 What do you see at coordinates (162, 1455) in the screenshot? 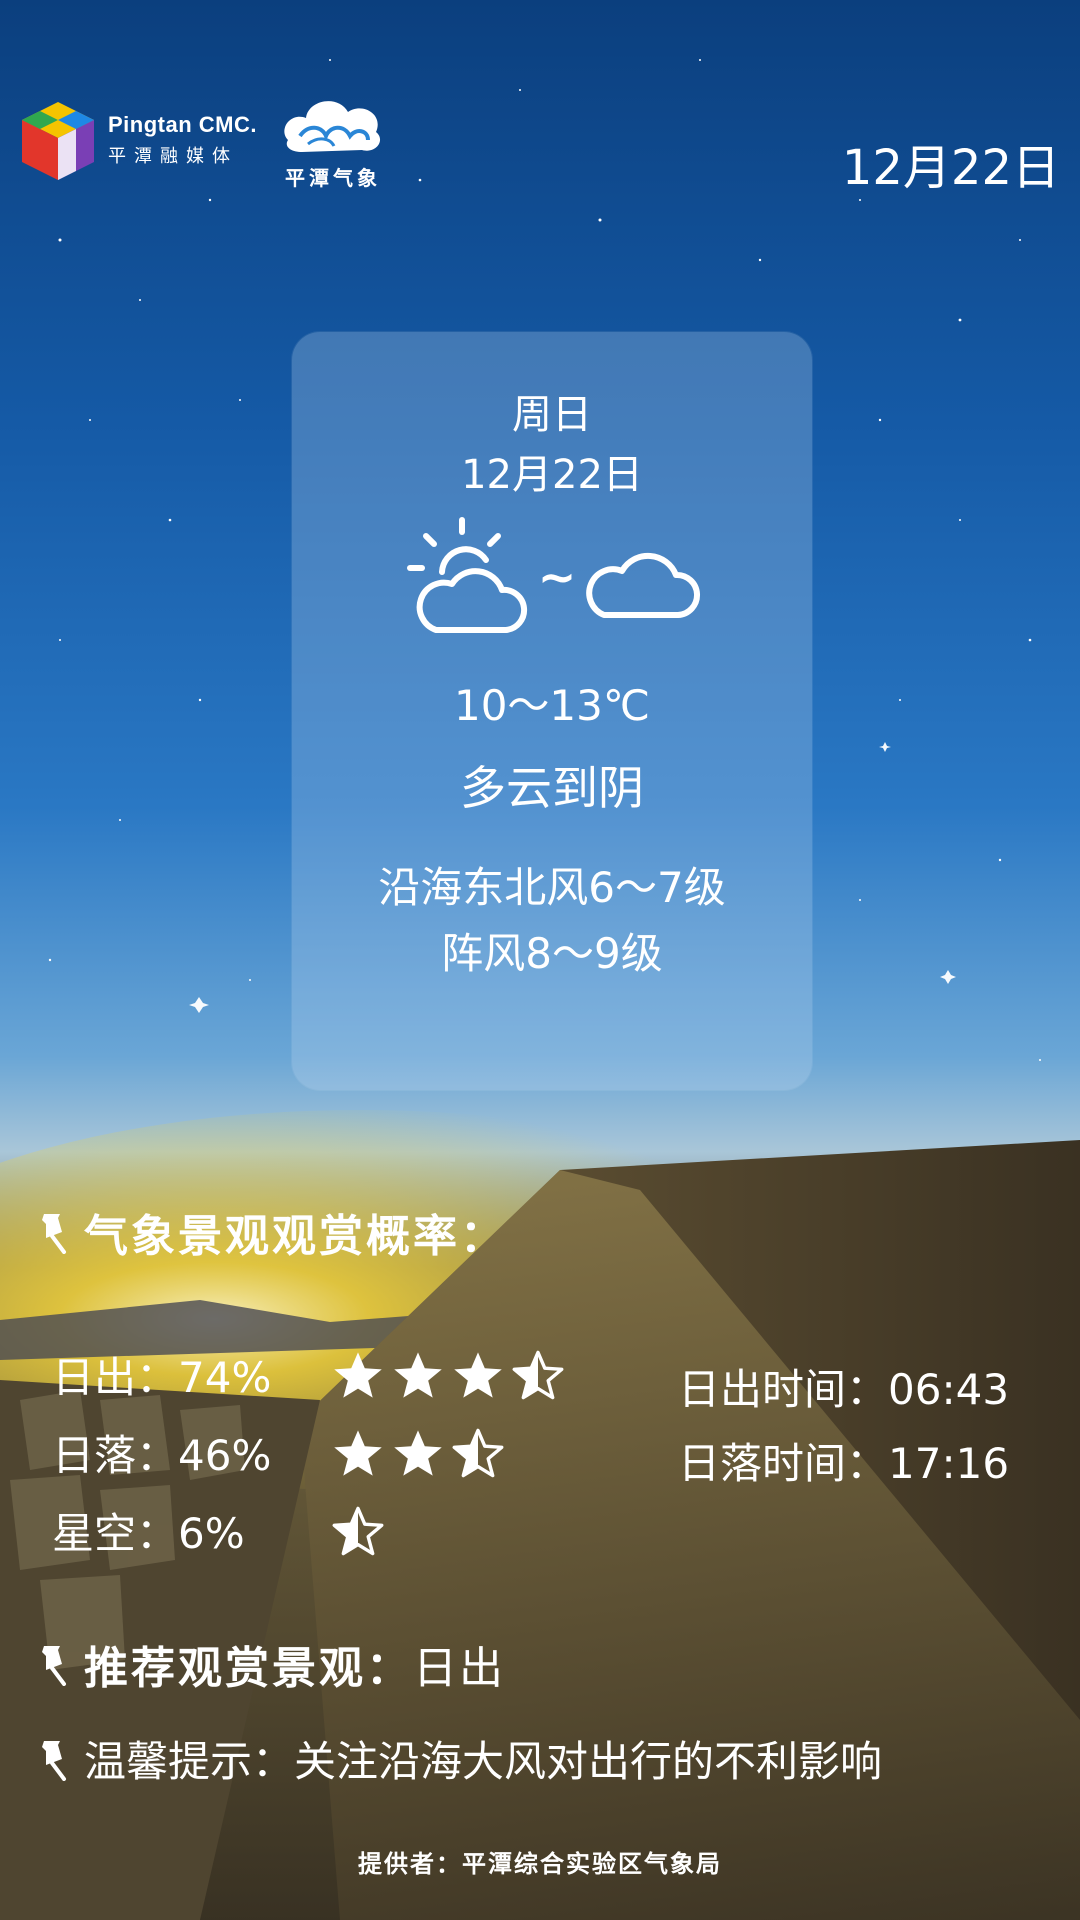
I see `sunset-probability: 日落：46%` at bounding box center [162, 1455].